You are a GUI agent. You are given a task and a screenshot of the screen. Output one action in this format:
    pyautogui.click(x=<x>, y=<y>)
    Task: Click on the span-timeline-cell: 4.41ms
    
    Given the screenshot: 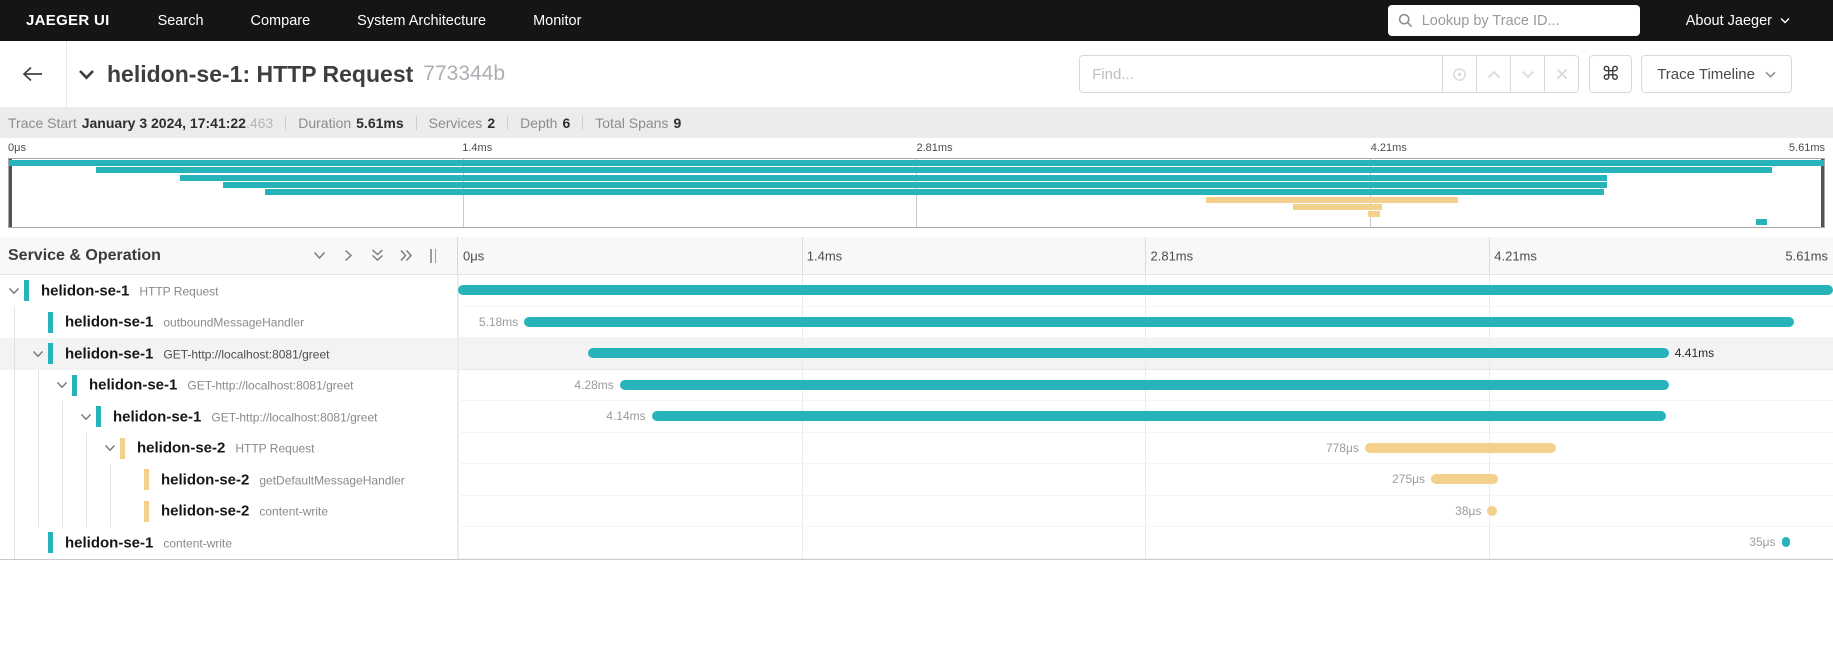 What is the action you would take?
    pyautogui.click(x=1145, y=354)
    